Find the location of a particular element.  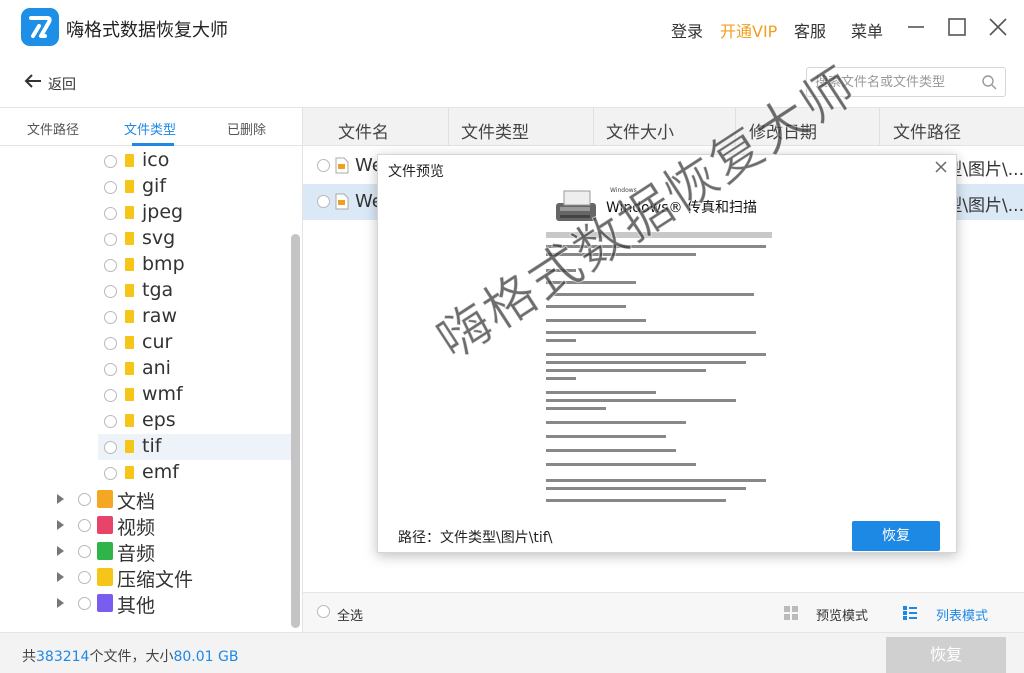

tree-item-ani: ani is located at coordinates (146, 369).